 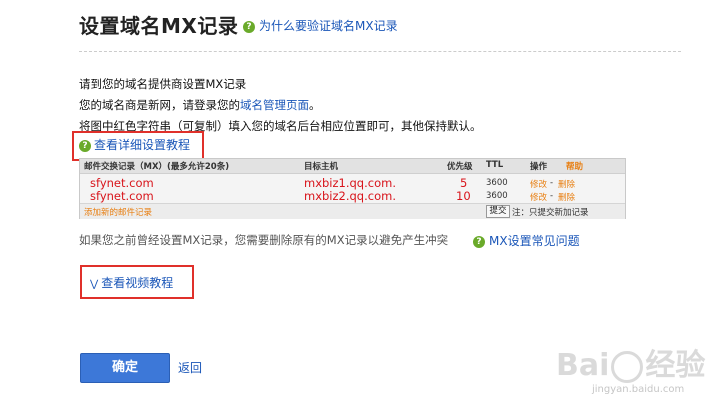 What do you see at coordinates (539, 167) in the screenshot?
I see `header-action: 操作` at bounding box center [539, 167].